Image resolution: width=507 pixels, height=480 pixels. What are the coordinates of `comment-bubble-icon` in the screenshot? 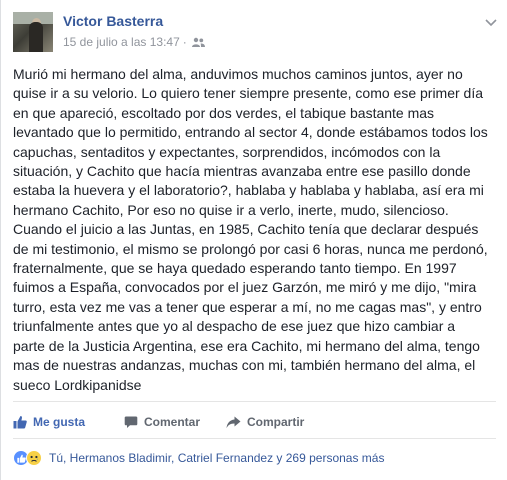 It's located at (131, 422).